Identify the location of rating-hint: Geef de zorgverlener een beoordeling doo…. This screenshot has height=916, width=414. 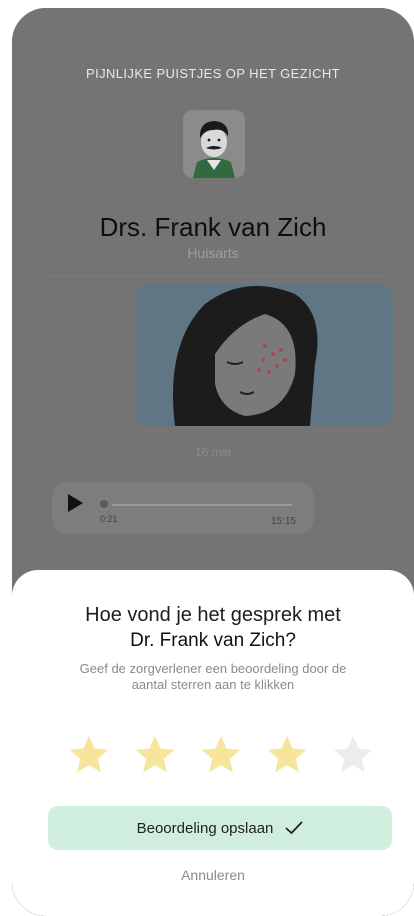
(213, 676).